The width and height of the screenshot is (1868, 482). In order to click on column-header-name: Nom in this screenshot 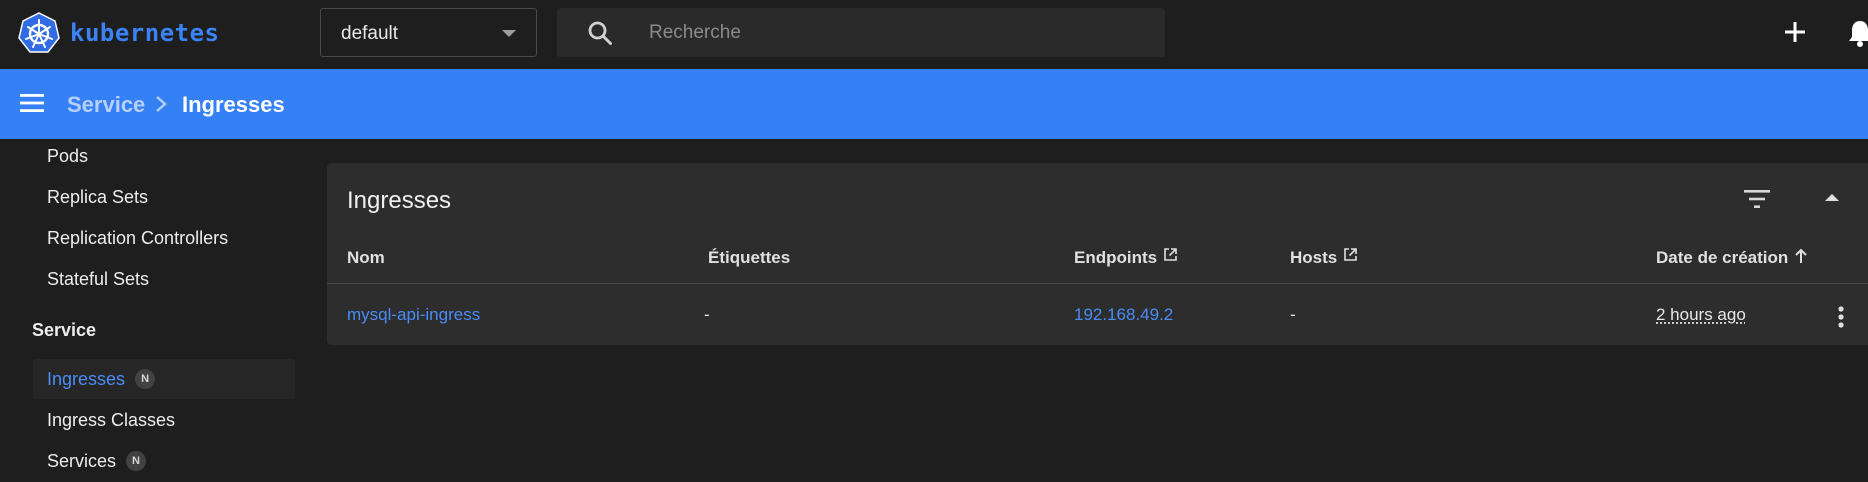, I will do `click(366, 258)`.